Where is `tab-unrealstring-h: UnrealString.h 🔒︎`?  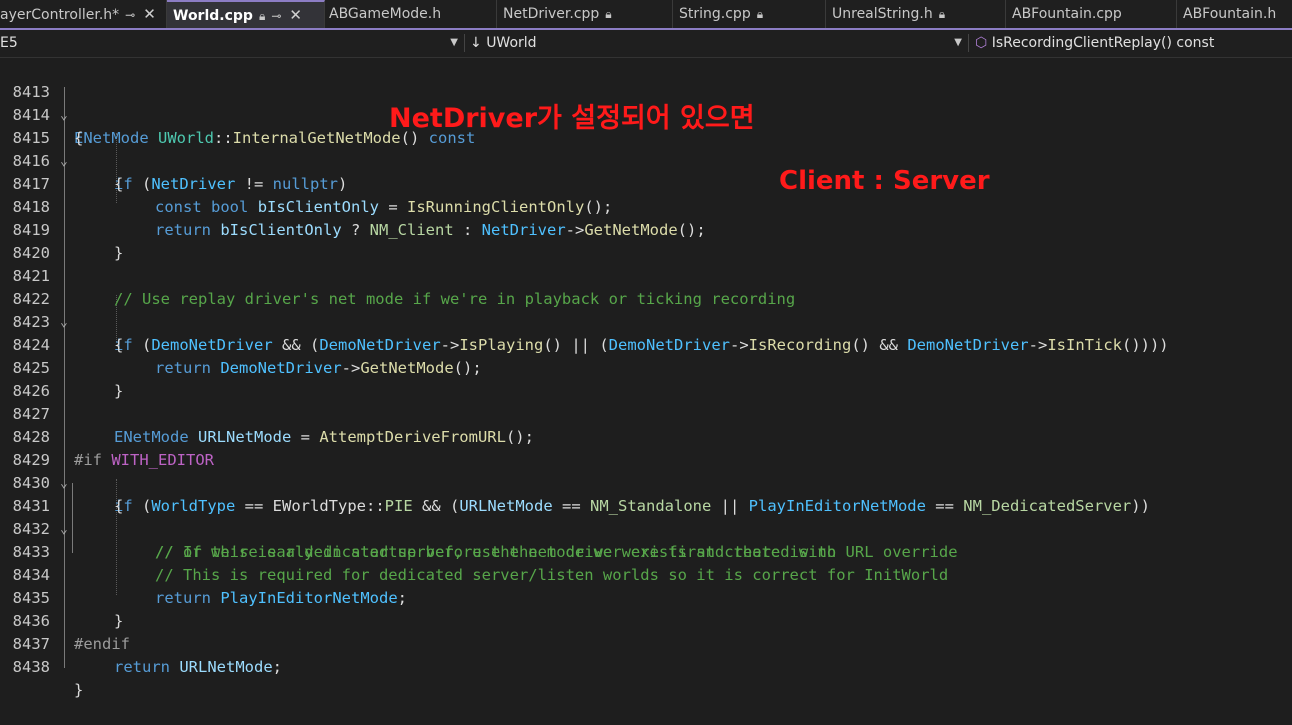 tab-unrealstring-h: UnrealString.h 🔒︎ is located at coordinates (916, 14).